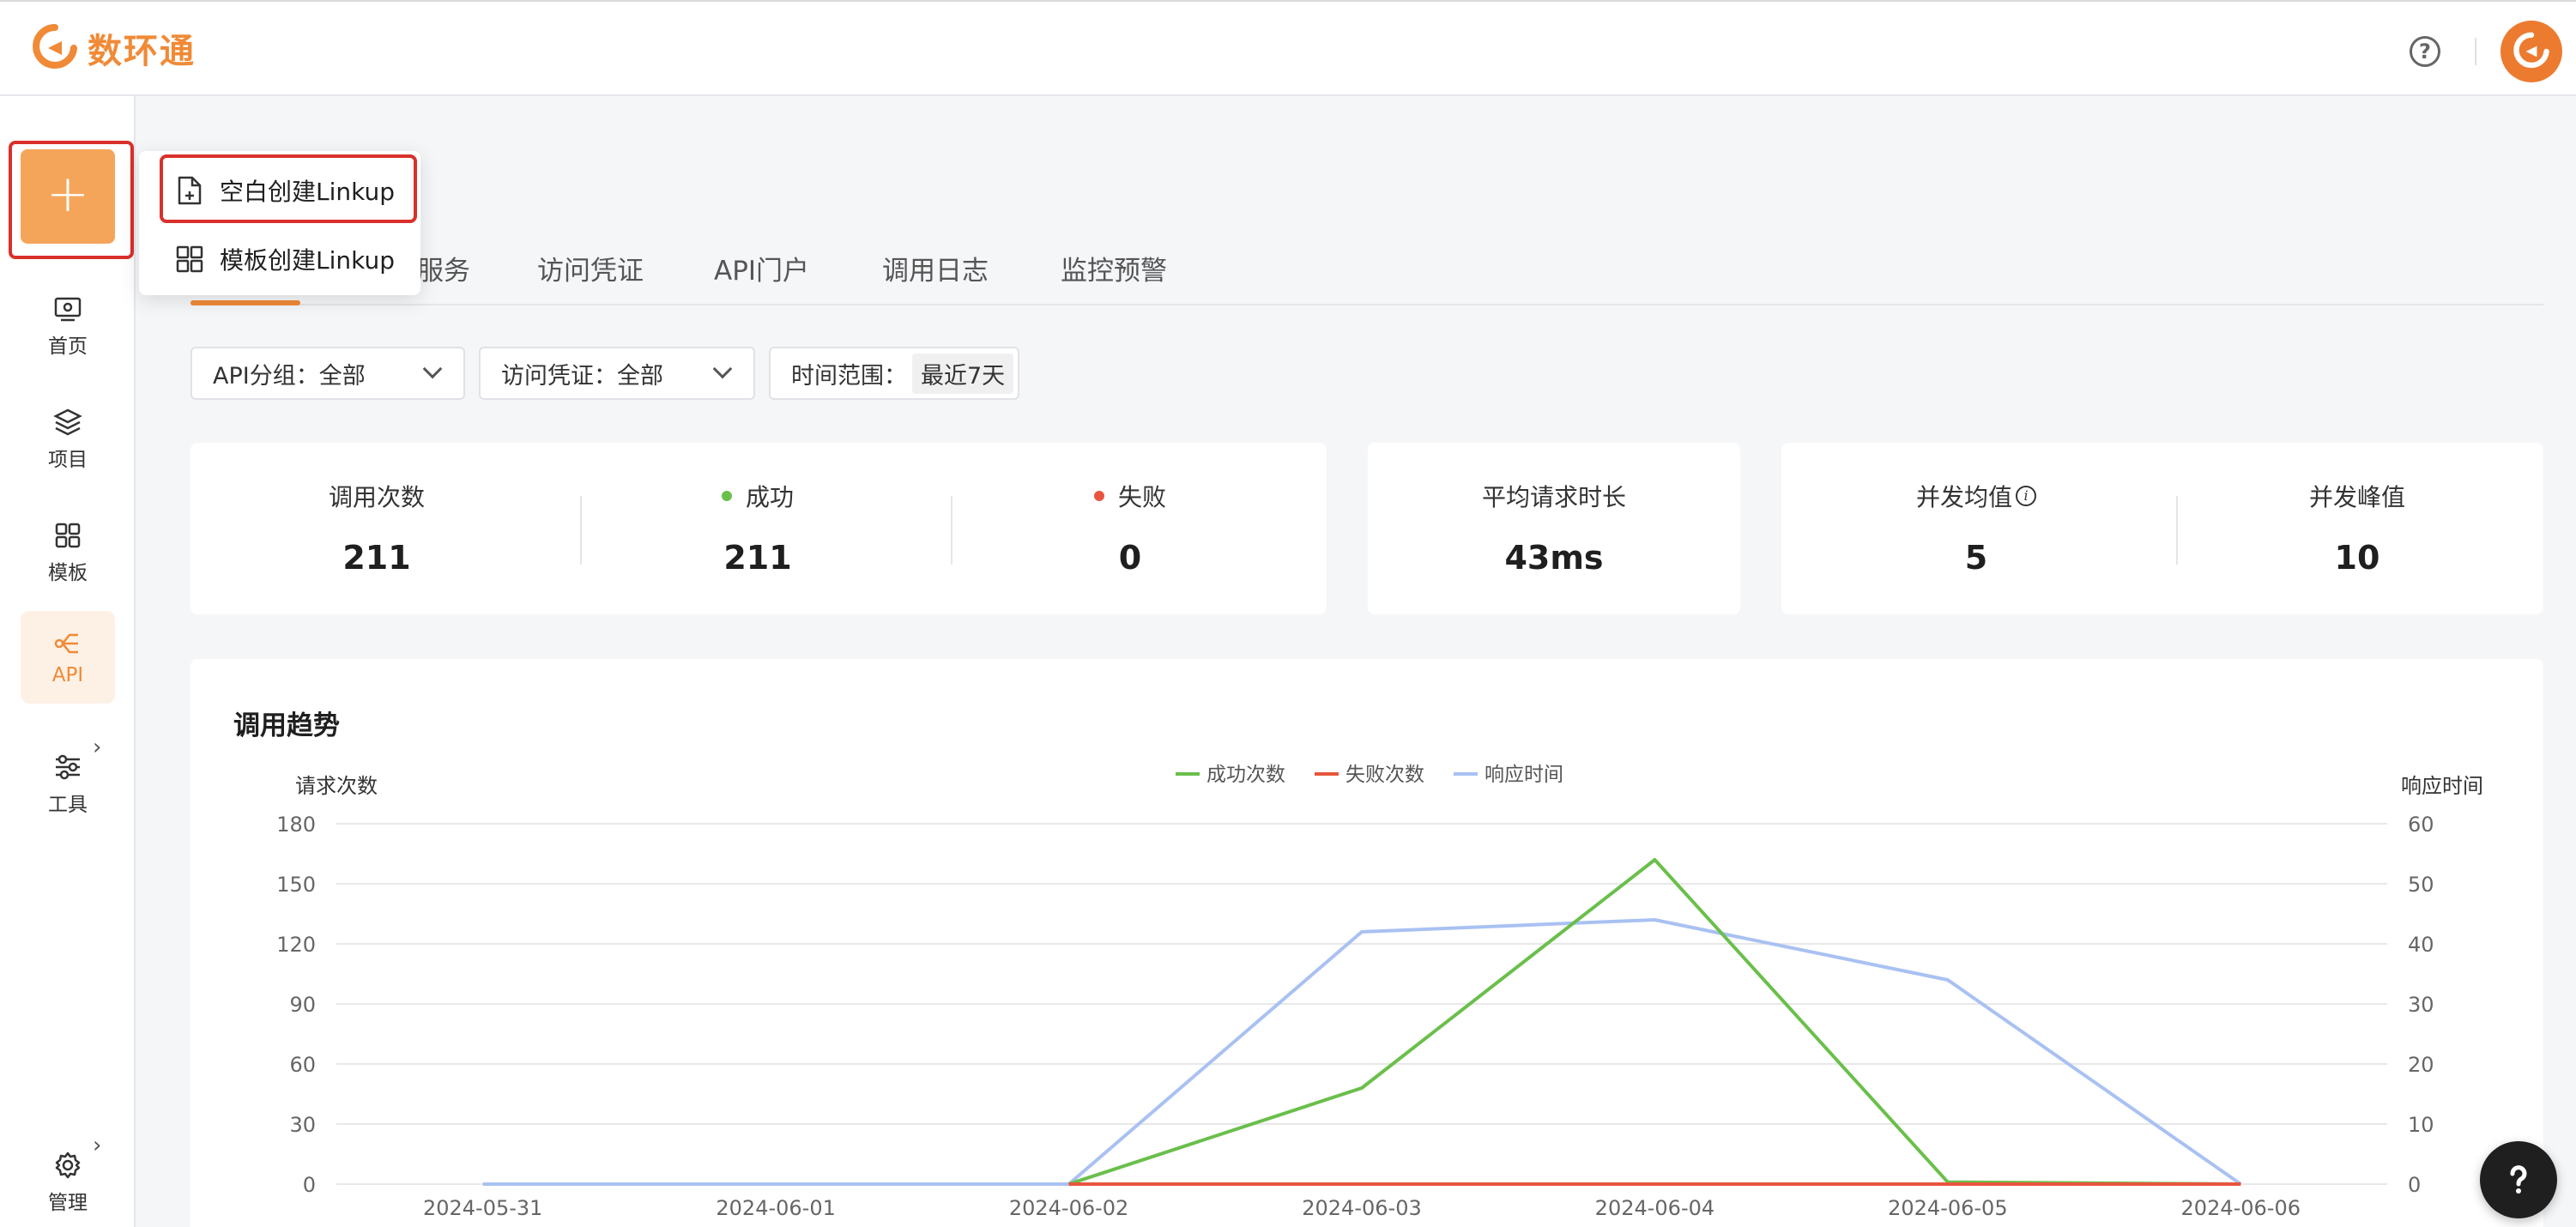 This screenshot has width=2576, height=1227. I want to click on y-axis-title: 请求次数, so click(336, 786).